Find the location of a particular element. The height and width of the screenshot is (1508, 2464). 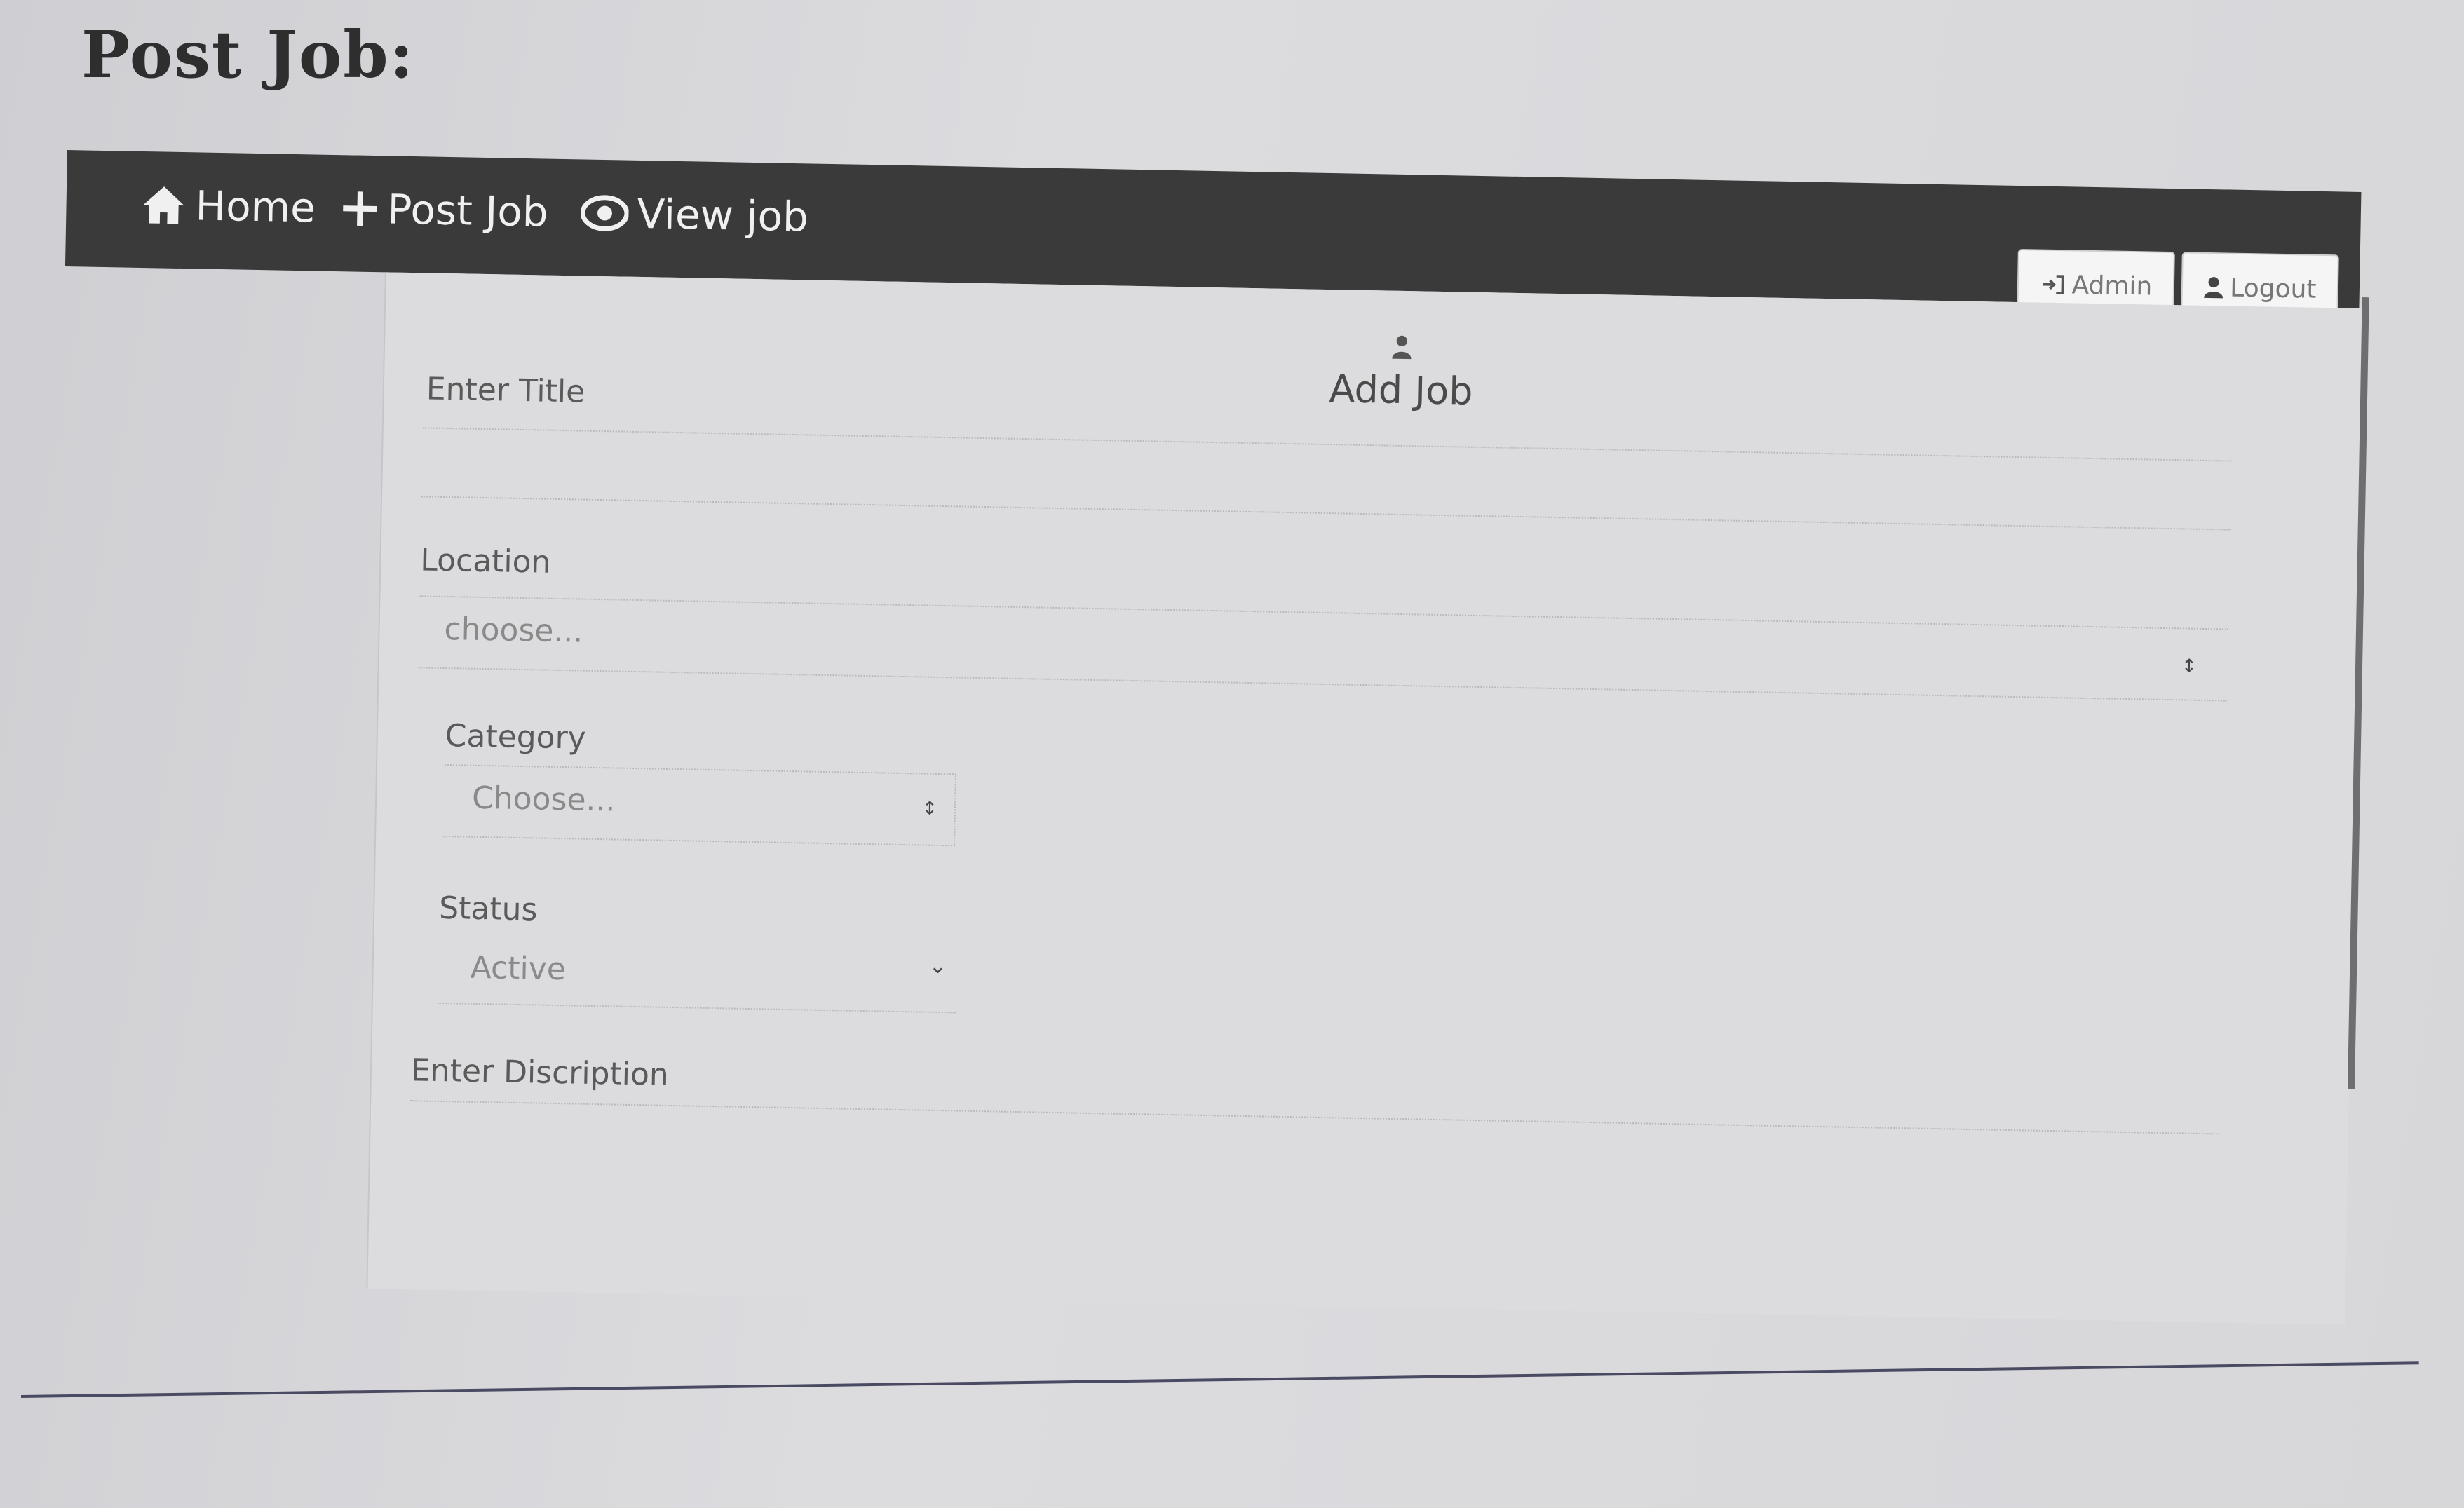

add-job-header: Add Job is located at coordinates (1401, 372).